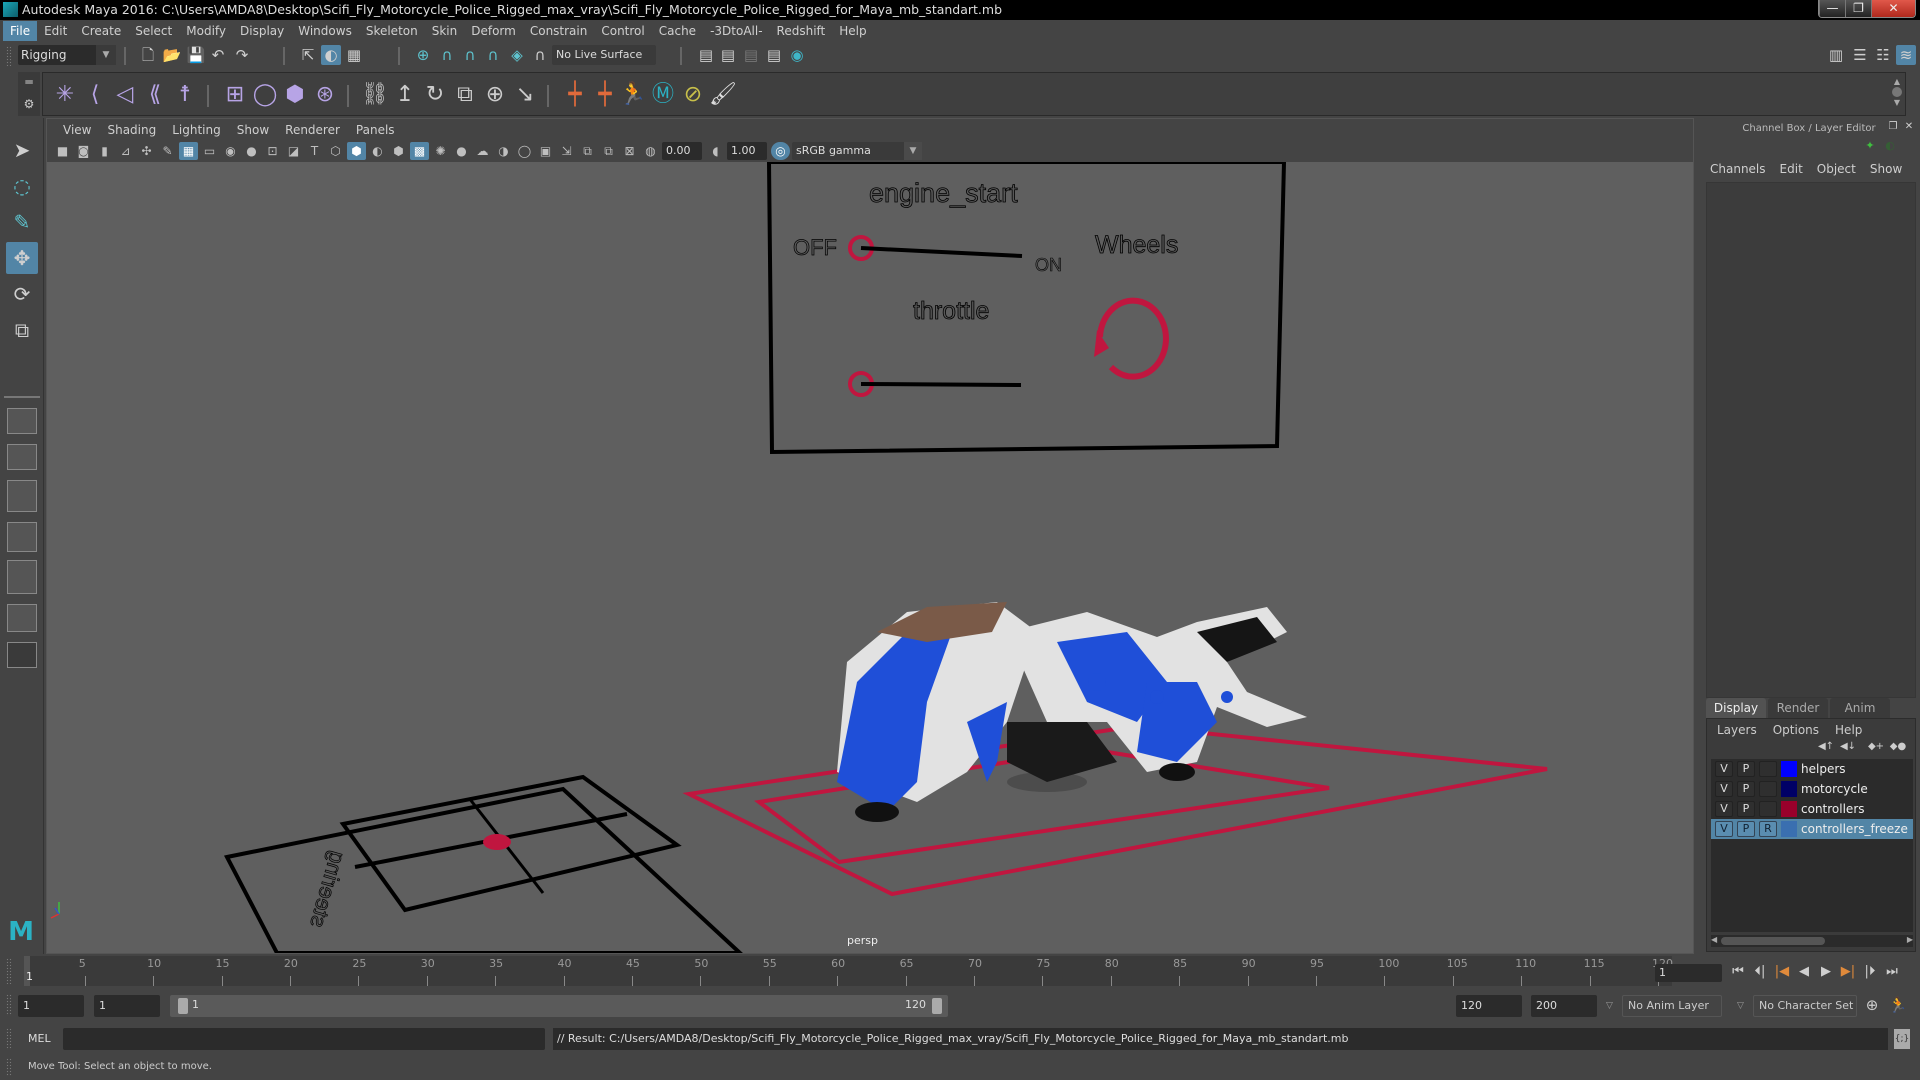 This screenshot has width=1920, height=1080. What do you see at coordinates (392, 31) in the screenshot?
I see `menu-skeleton: Skeleton` at bounding box center [392, 31].